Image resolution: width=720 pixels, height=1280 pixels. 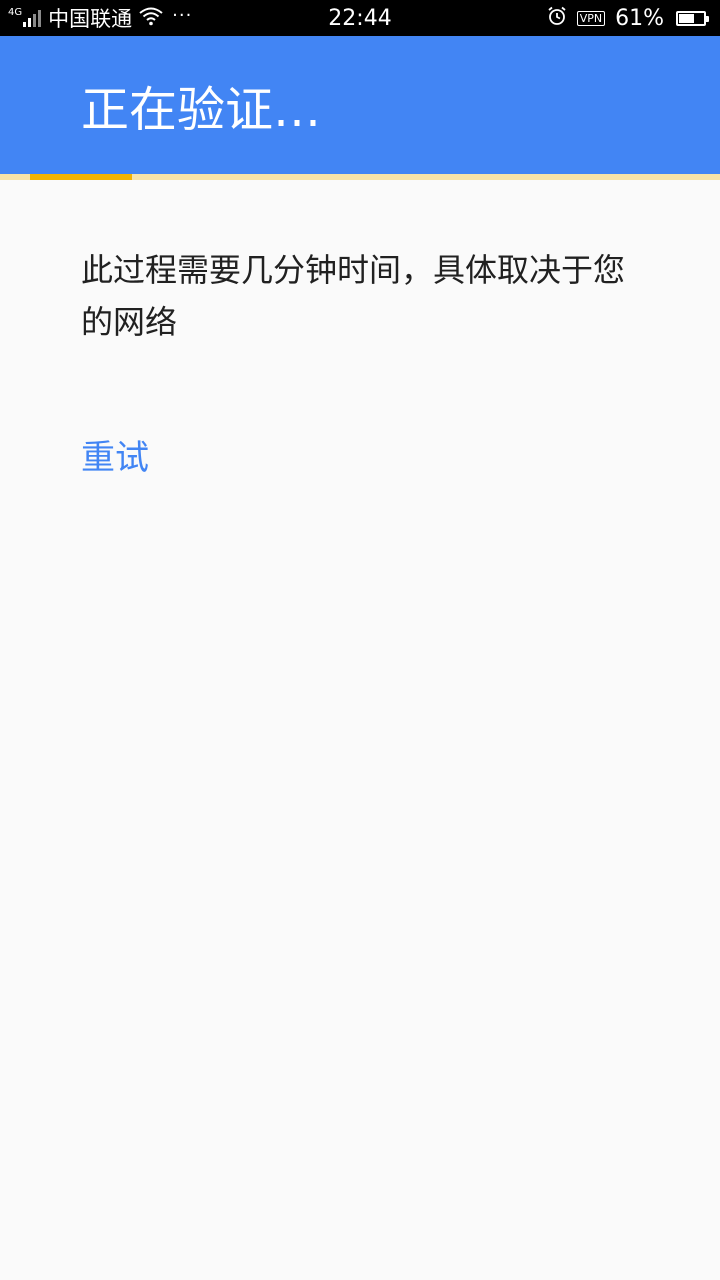 What do you see at coordinates (182, 15) in the screenshot?
I see `more-notifications-indicator: ···` at bounding box center [182, 15].